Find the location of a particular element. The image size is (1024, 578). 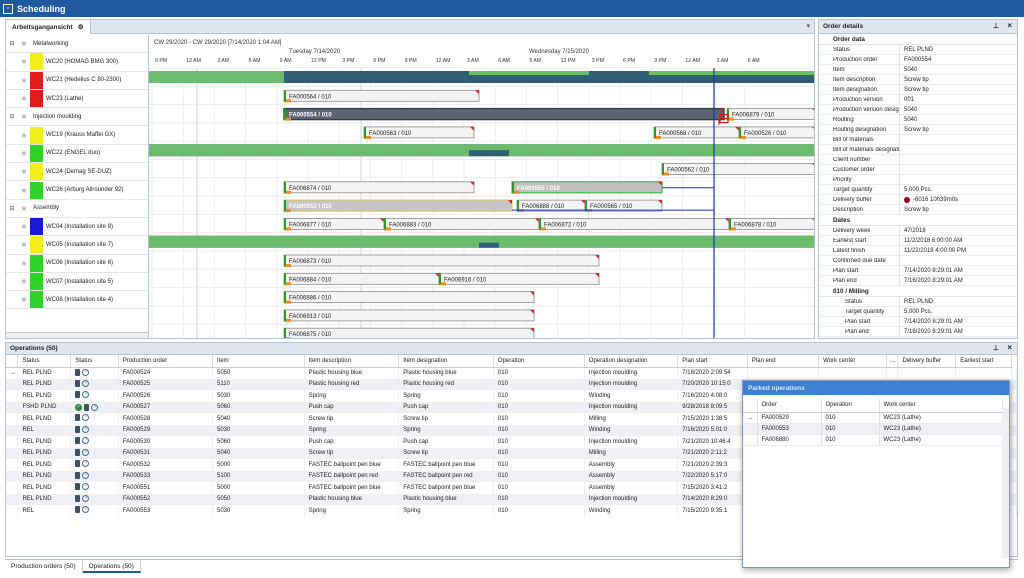

work-center-row: ★ WC07 (Installation site 5) is located at coordinates (77, 282).